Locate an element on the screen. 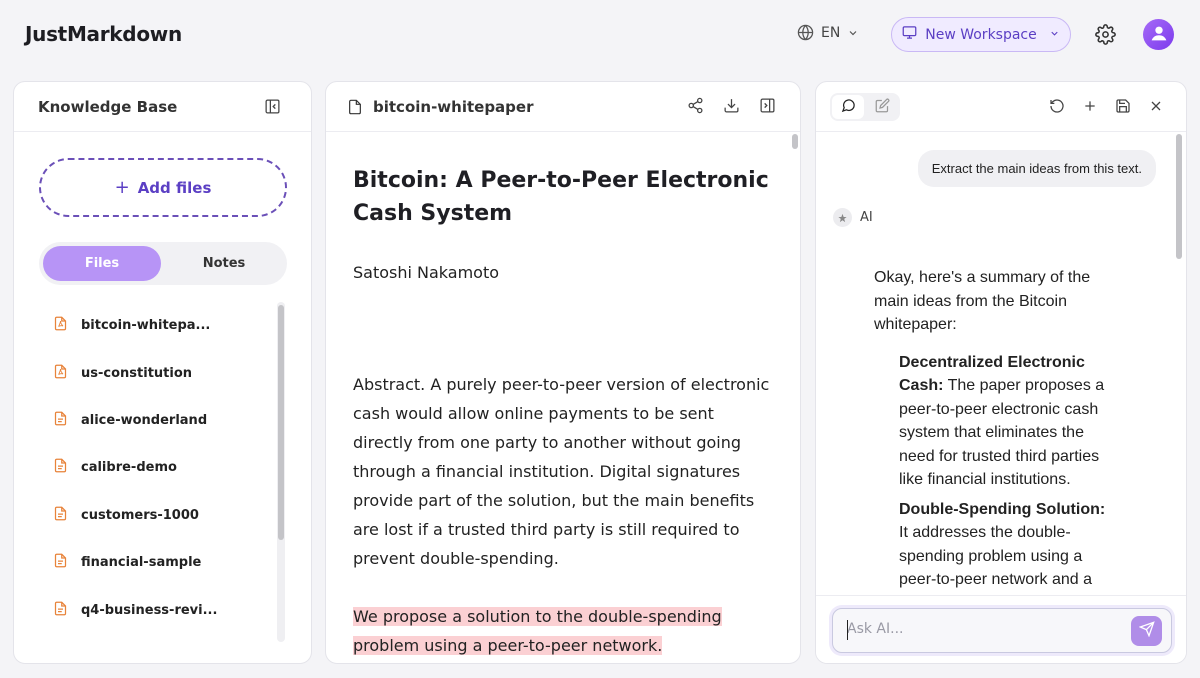 Image resolution: width=1200 pixels, height=678 pixels. add-files-label: Add files is located at coordinates (174, 187).